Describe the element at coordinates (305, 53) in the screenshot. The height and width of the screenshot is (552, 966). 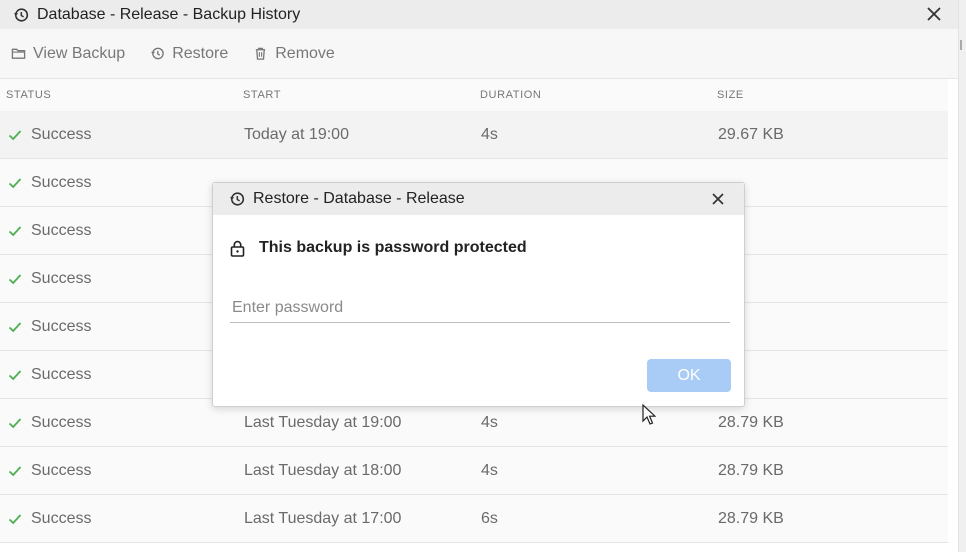
I see `remove-label: Remove` at that location.